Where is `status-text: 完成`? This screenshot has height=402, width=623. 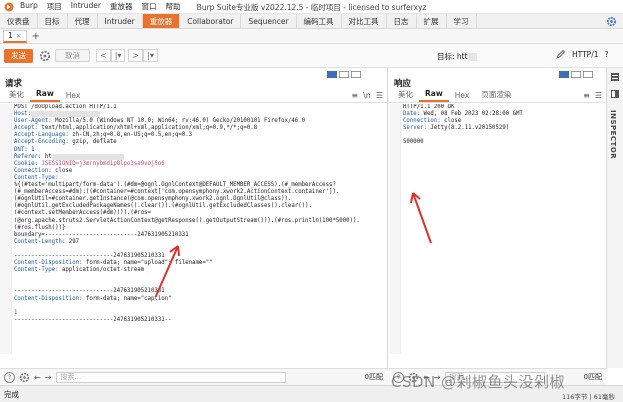 status-text: 完成 is located at coordinates (11, 394).